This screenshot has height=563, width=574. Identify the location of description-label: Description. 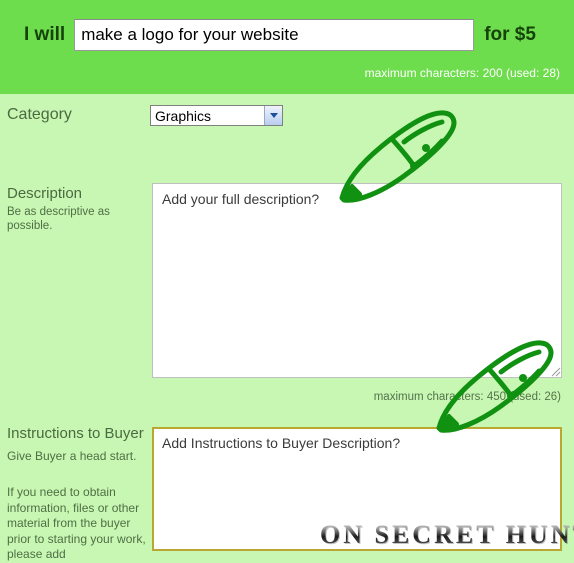
(45, 193).